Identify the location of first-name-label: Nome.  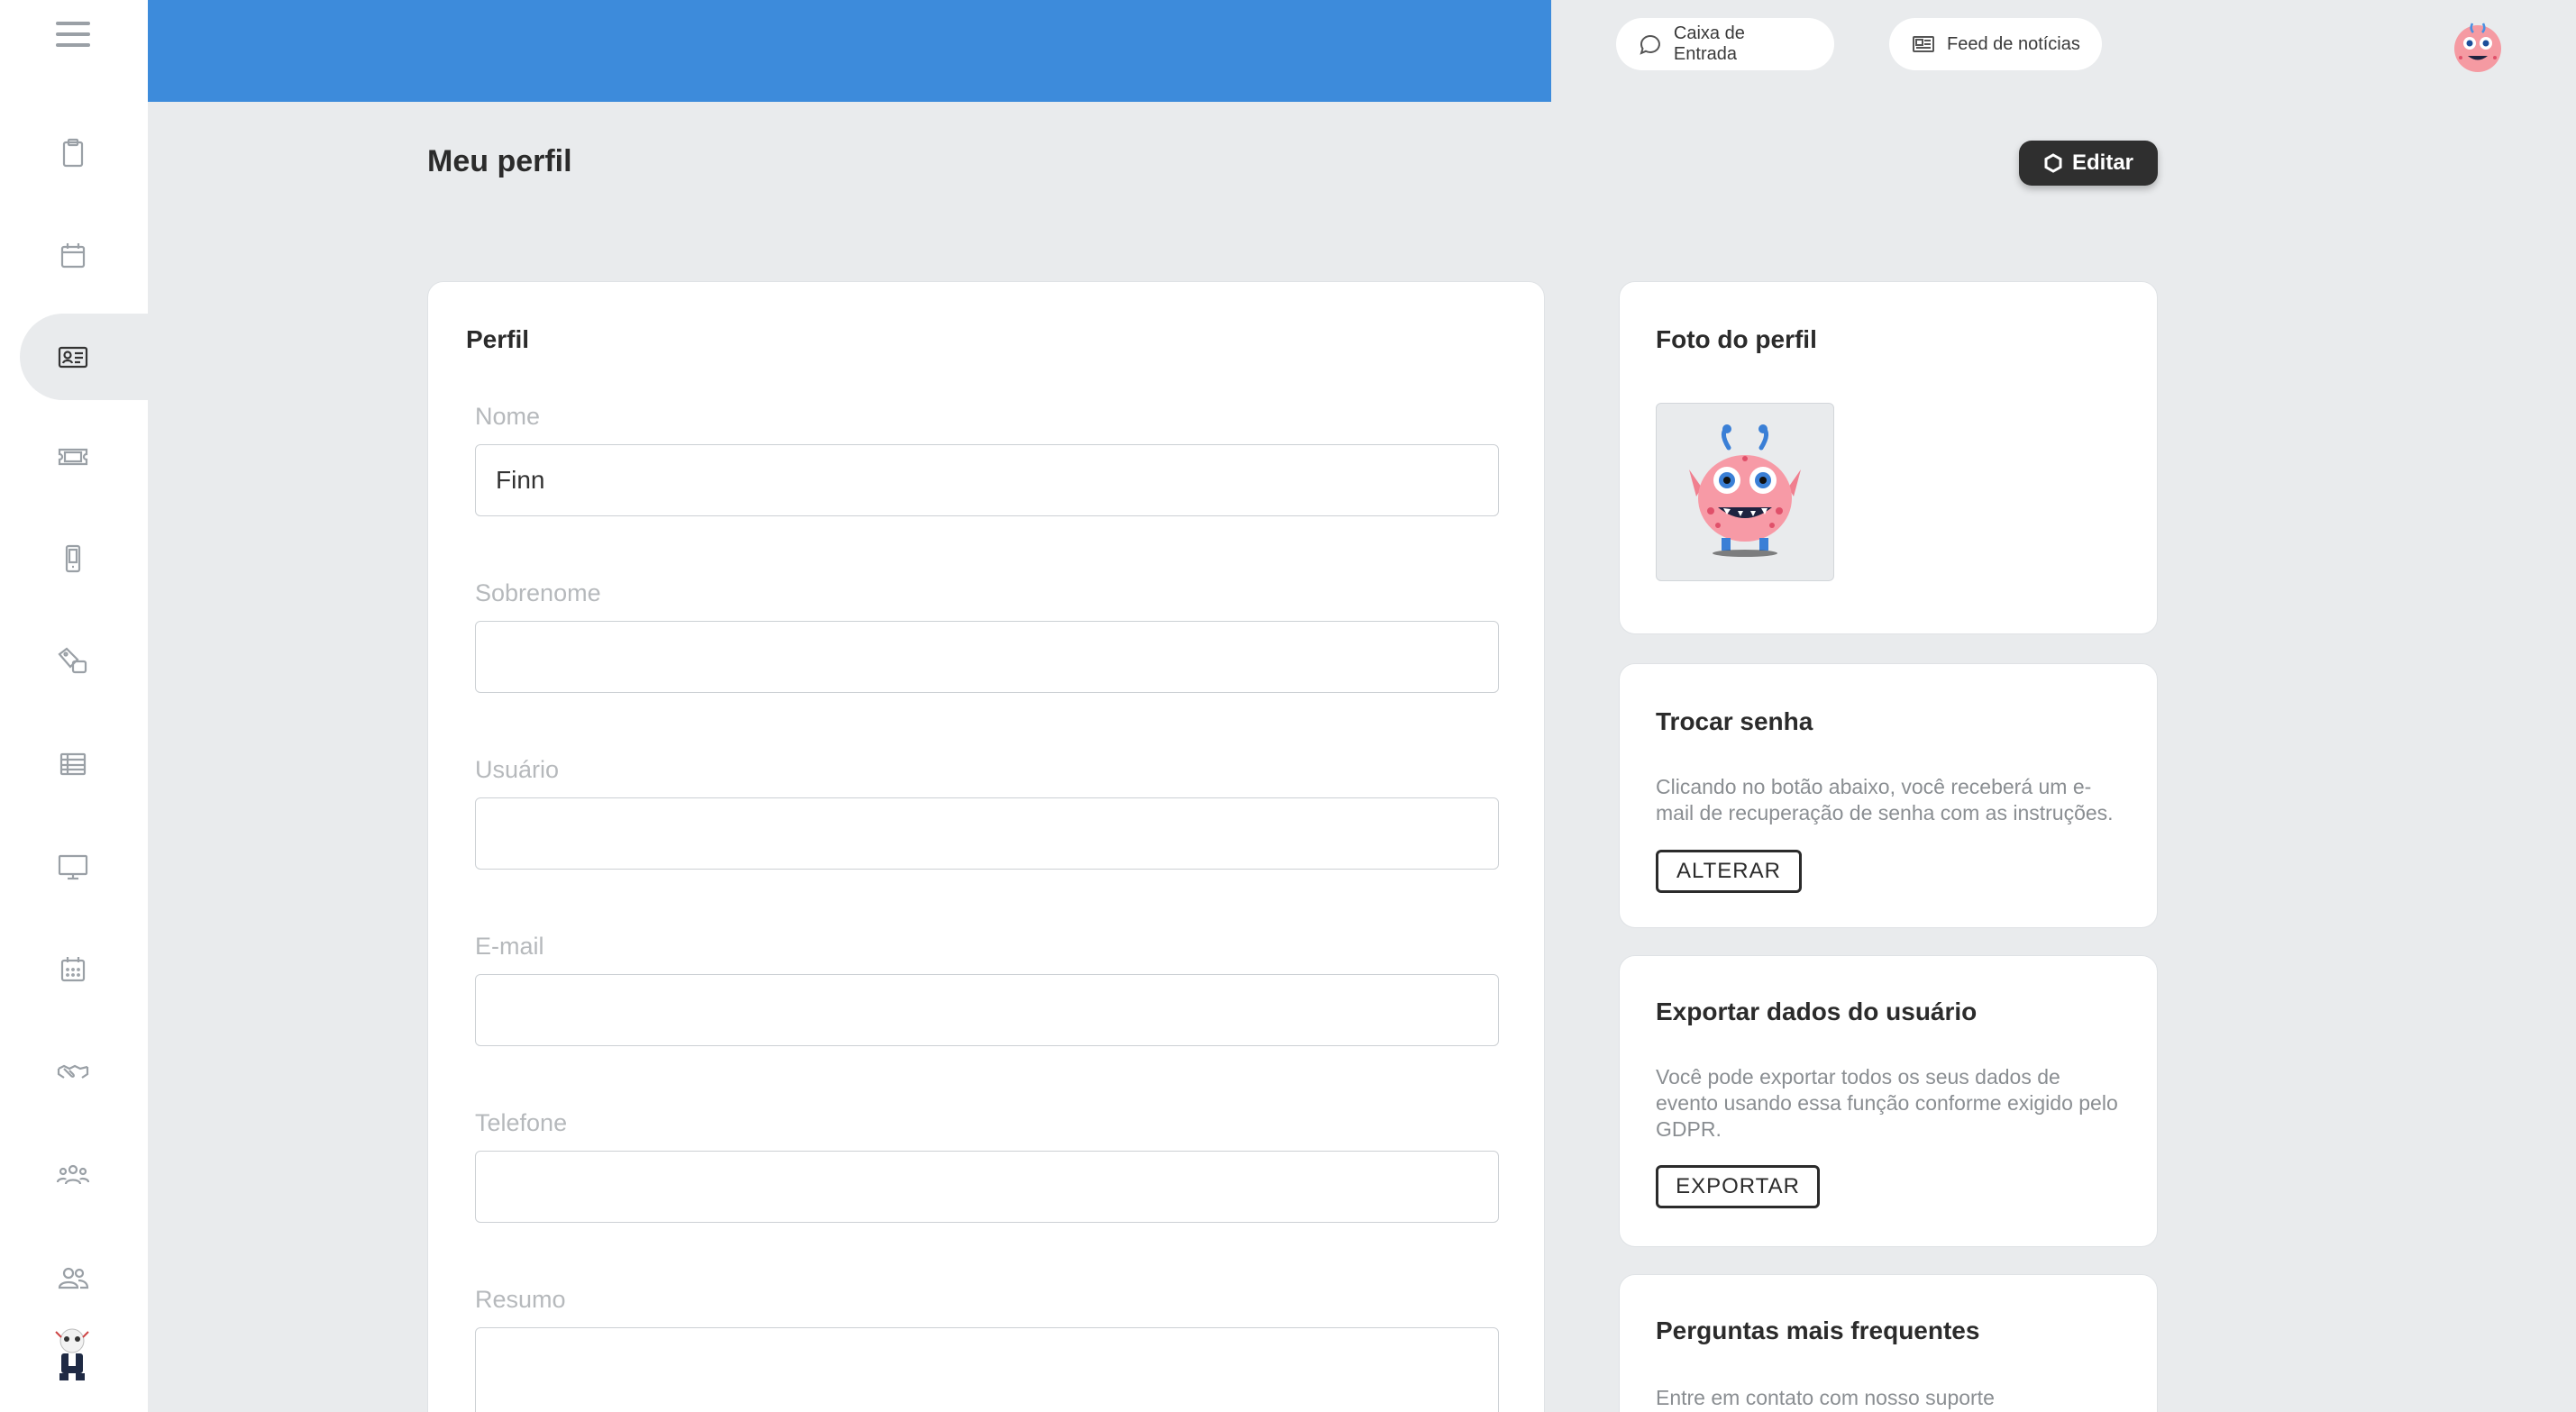
(508, 416).